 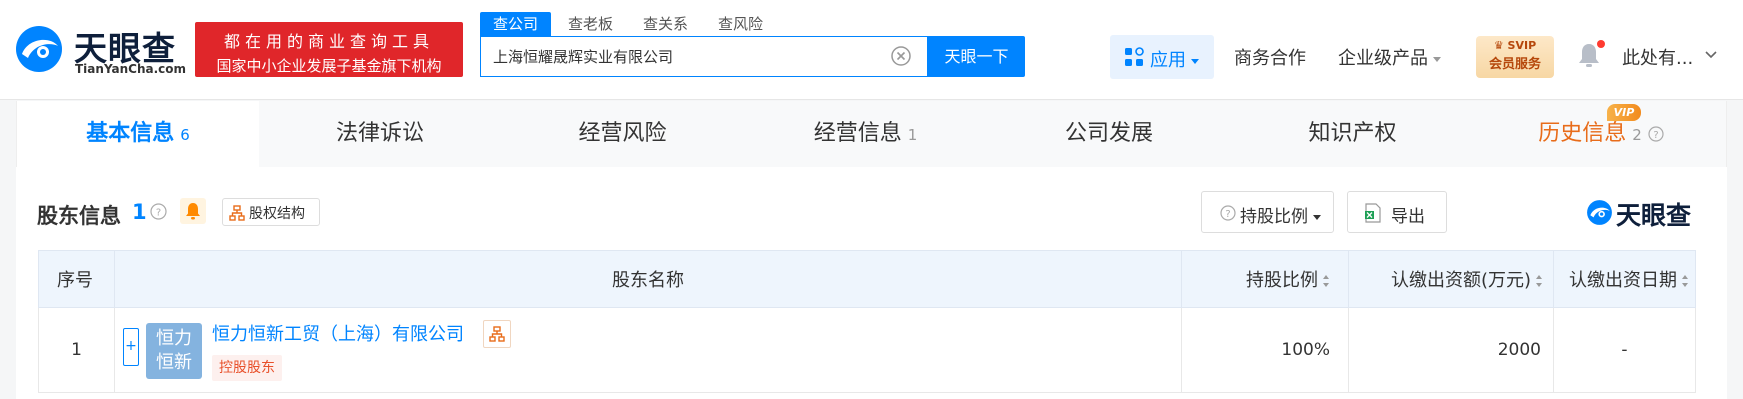 What do you see at coordinates (1601, 44) in the screenshot?
I see `notification-dot` at bounding box center [1601, 44].